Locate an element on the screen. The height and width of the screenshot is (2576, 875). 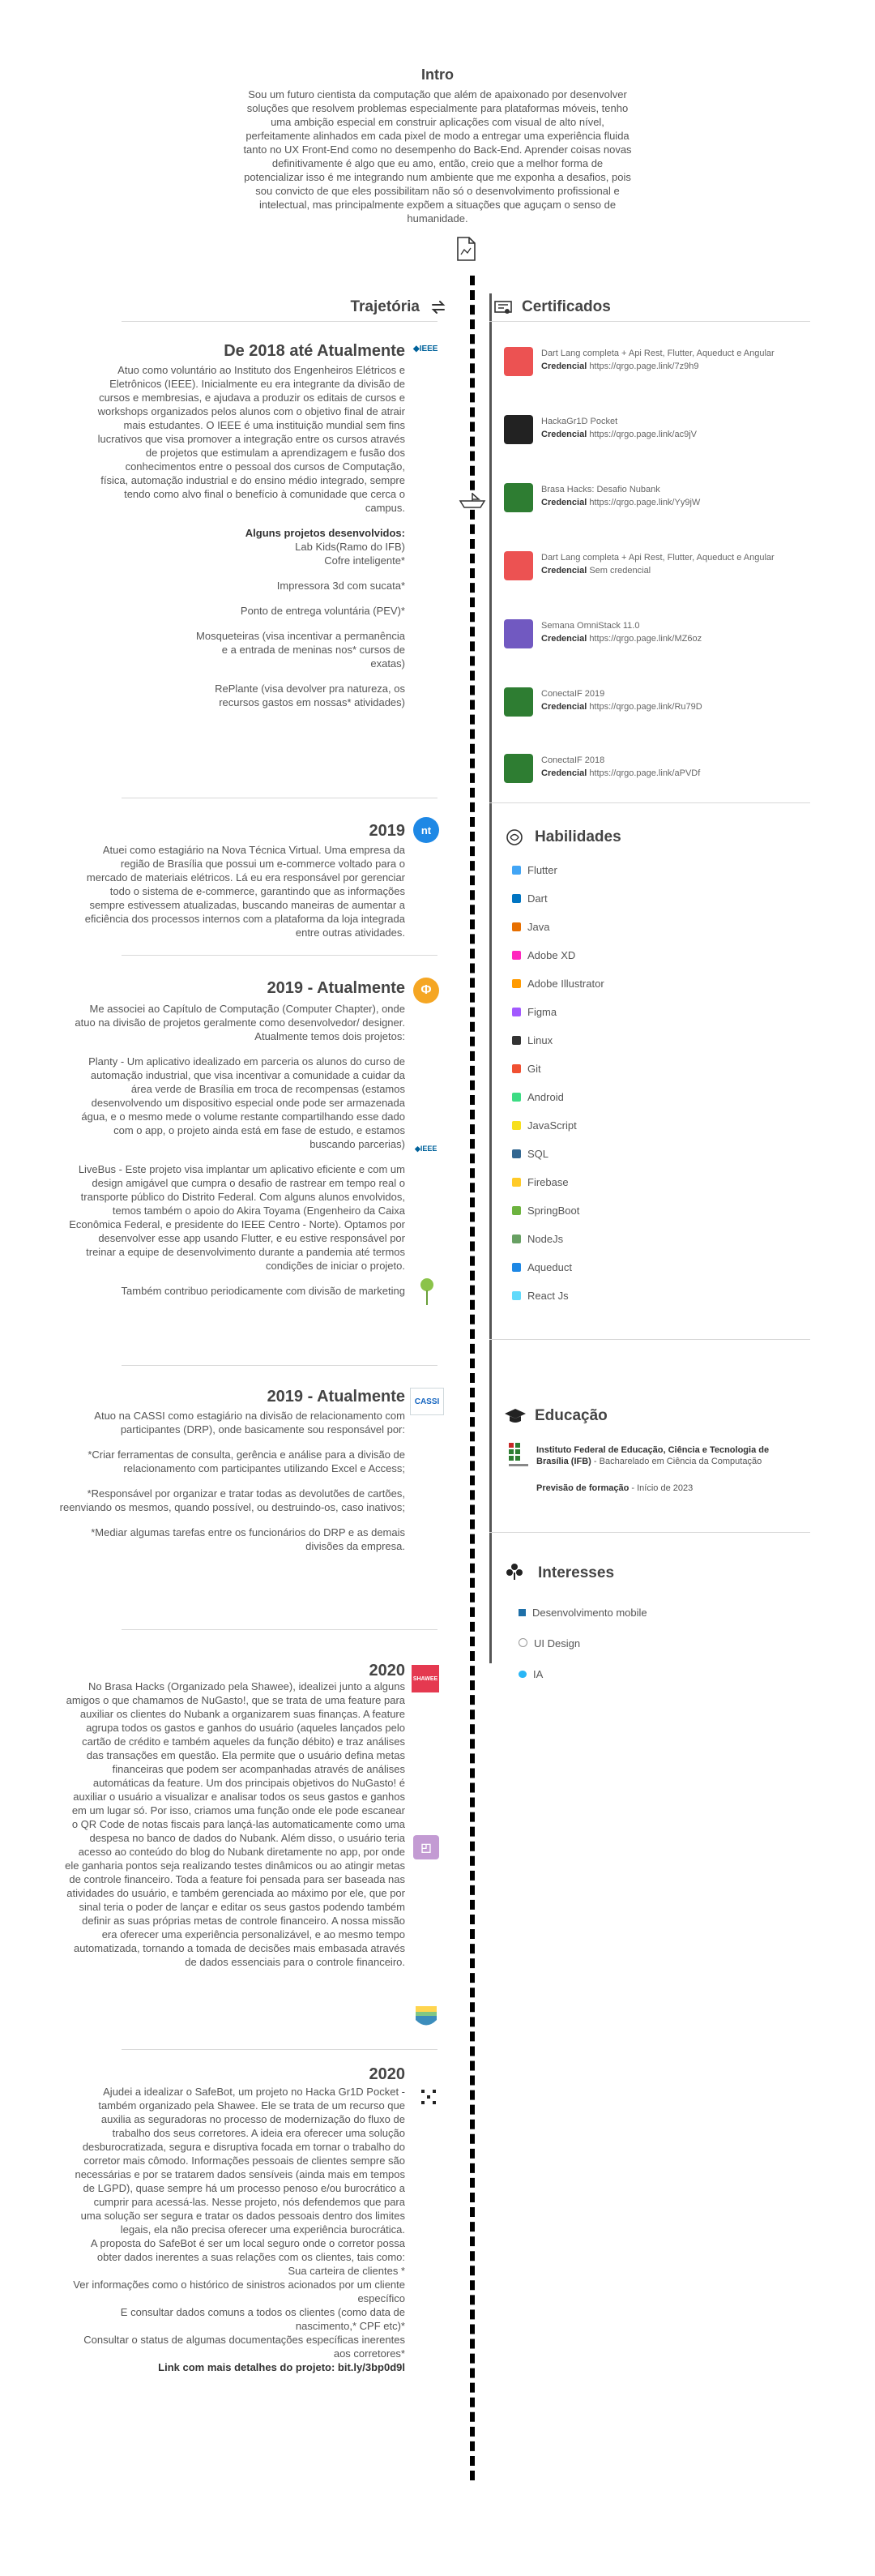
project-item: Ponto de entrega voluntária (PEV)* is located at coordinates (322, 611).